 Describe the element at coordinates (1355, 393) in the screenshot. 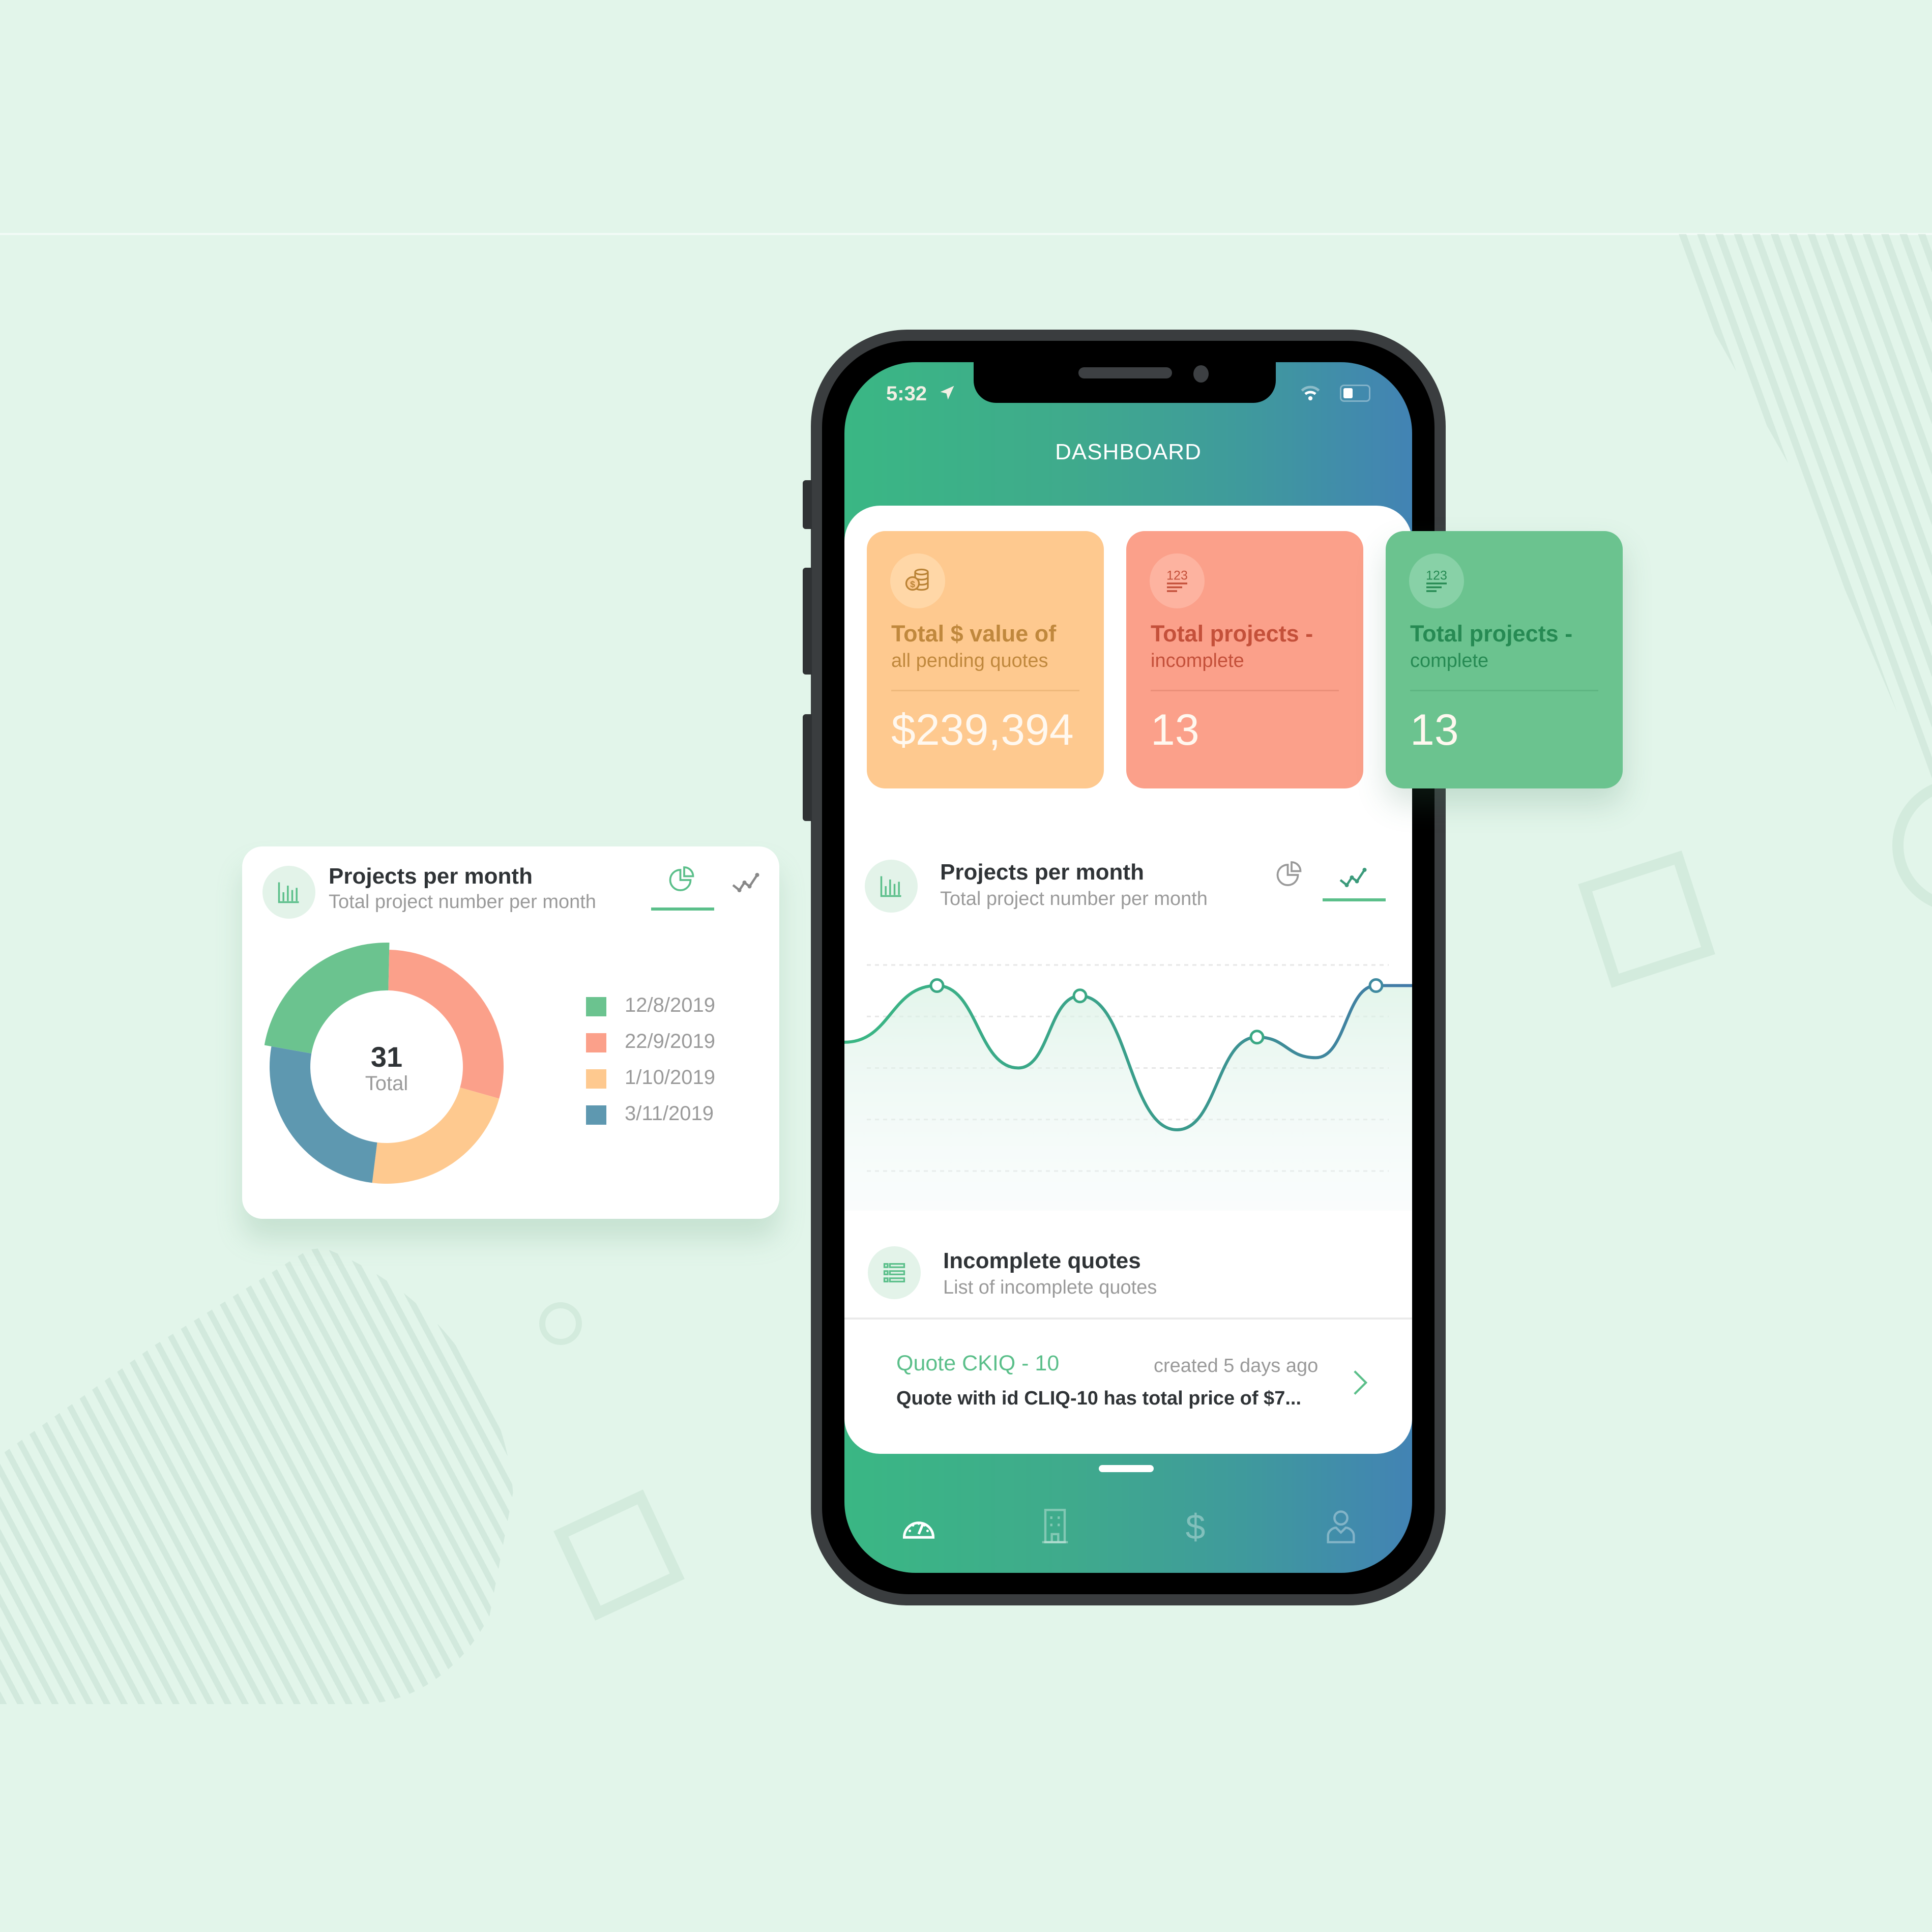

I see `battery-icon` at that location.